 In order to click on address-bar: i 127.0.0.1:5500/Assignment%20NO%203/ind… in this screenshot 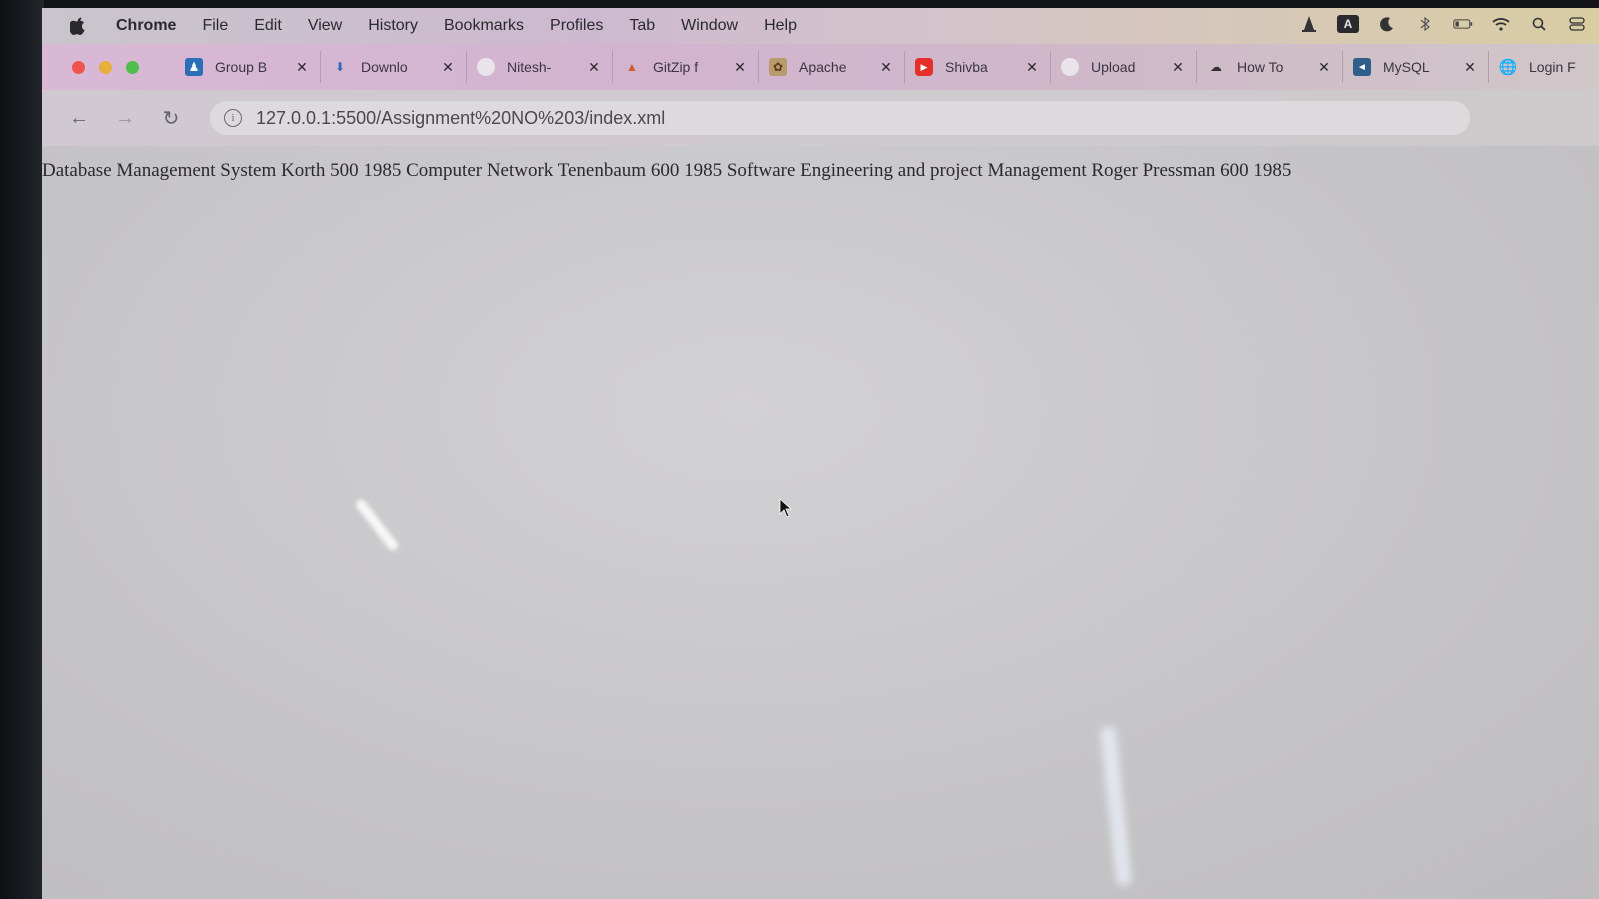, I will do `click(840, 118)`.